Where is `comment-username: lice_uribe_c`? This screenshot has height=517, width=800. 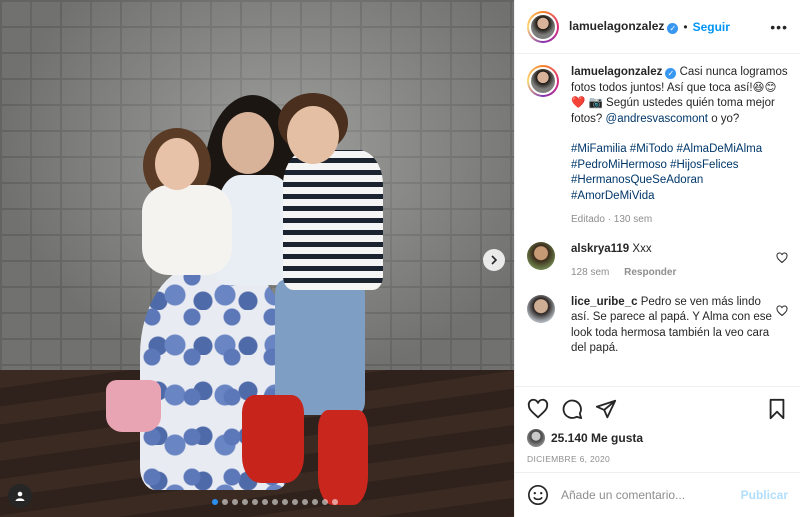 comment-username: lice_uribe_c is located at coordinates (604, 302).